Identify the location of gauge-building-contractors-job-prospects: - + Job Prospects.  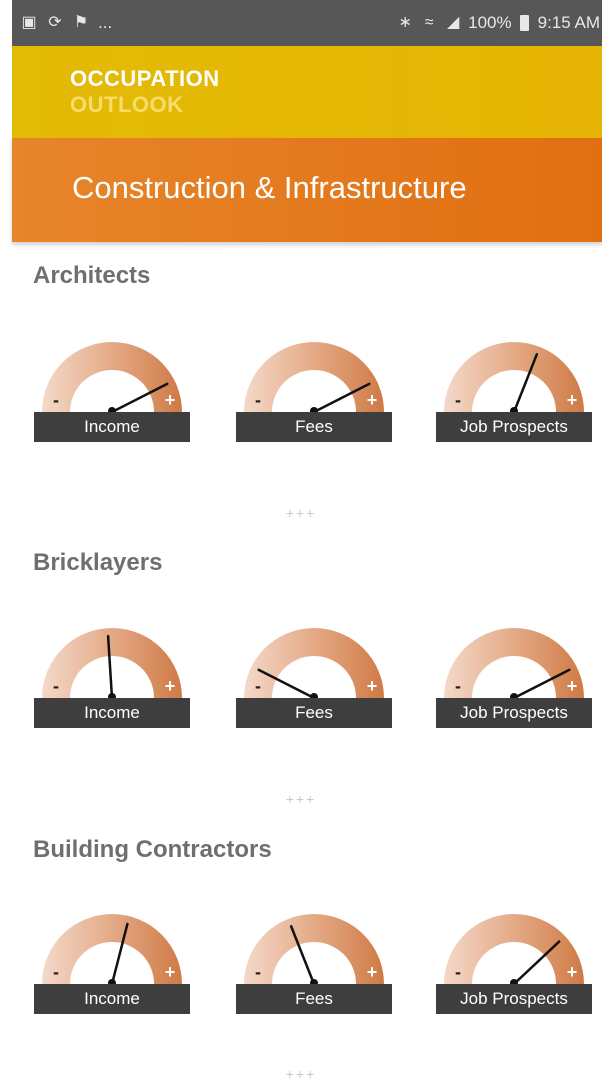
(514, 961).